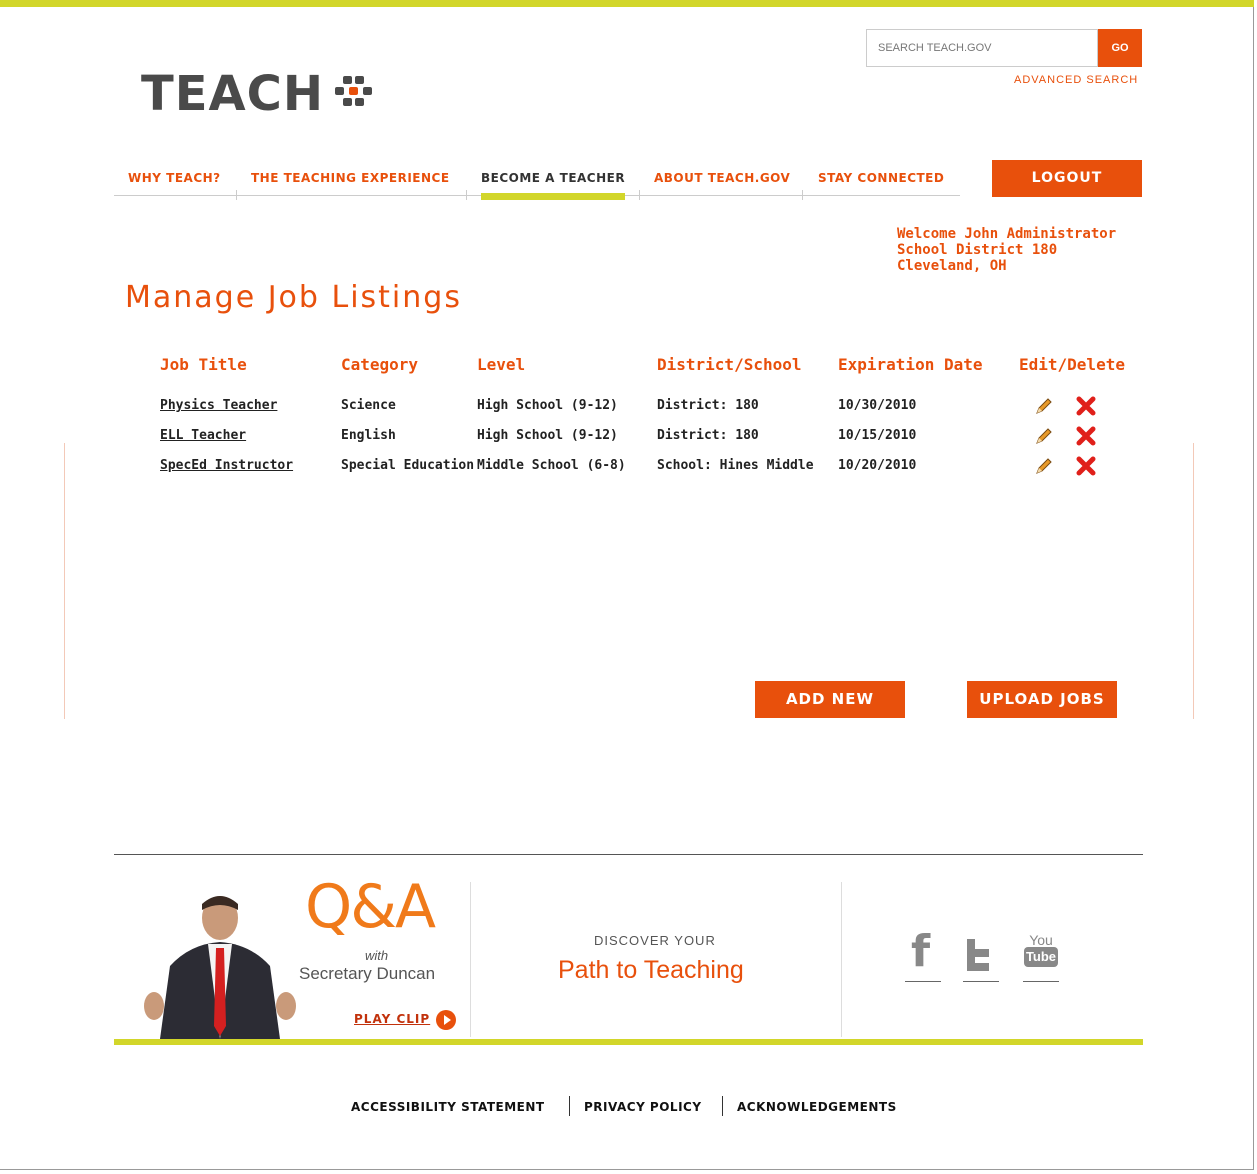 The image size is (1257, 1174). What do you see at coordinates (877, 405) in the screenshot?
I see `job-expiration: 10/30/2010` at bounding box center [877, 405].